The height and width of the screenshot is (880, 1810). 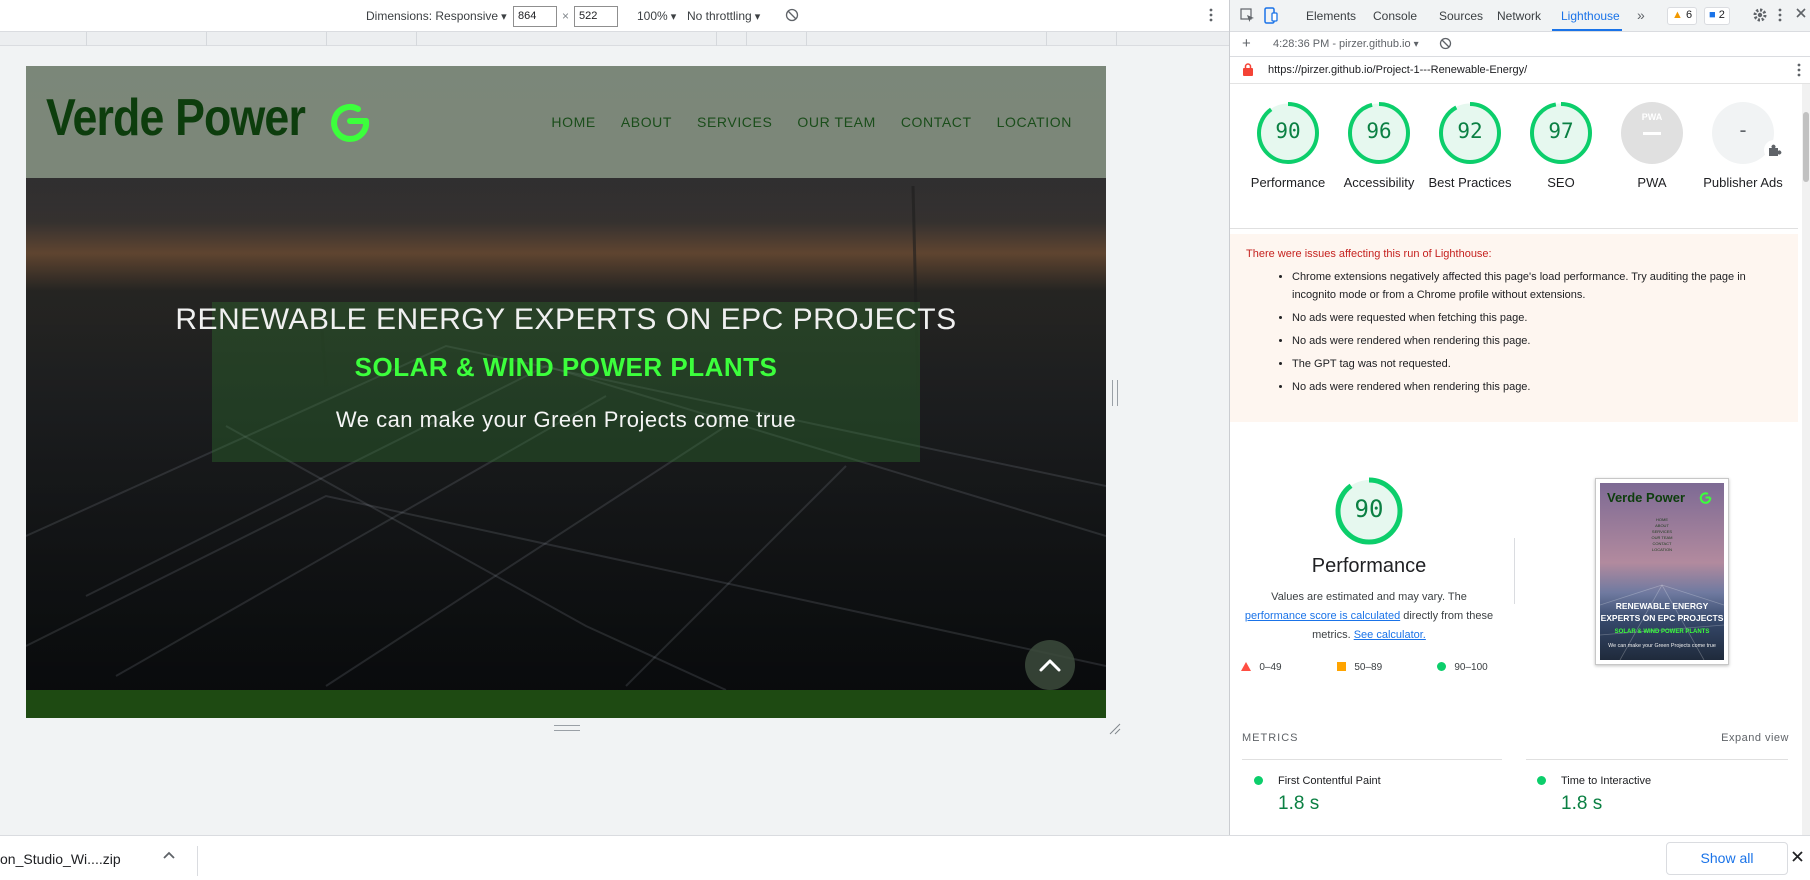 What do you see at coordinates (646, 122) in the screenshot?
I see `menu-about: ABOUT` at bounding box center [646, 122].